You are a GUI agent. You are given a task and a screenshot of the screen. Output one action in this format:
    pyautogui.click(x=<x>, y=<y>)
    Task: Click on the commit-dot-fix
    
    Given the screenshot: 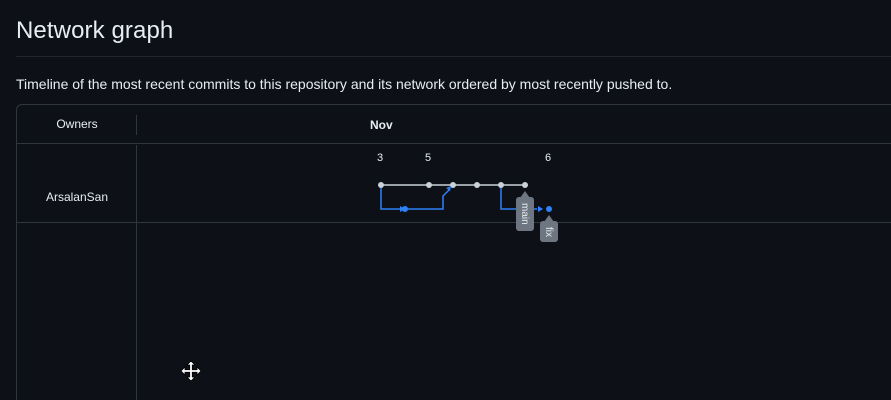 What is the action you would take?
    pyautogui.click(x=549, y=209)
    